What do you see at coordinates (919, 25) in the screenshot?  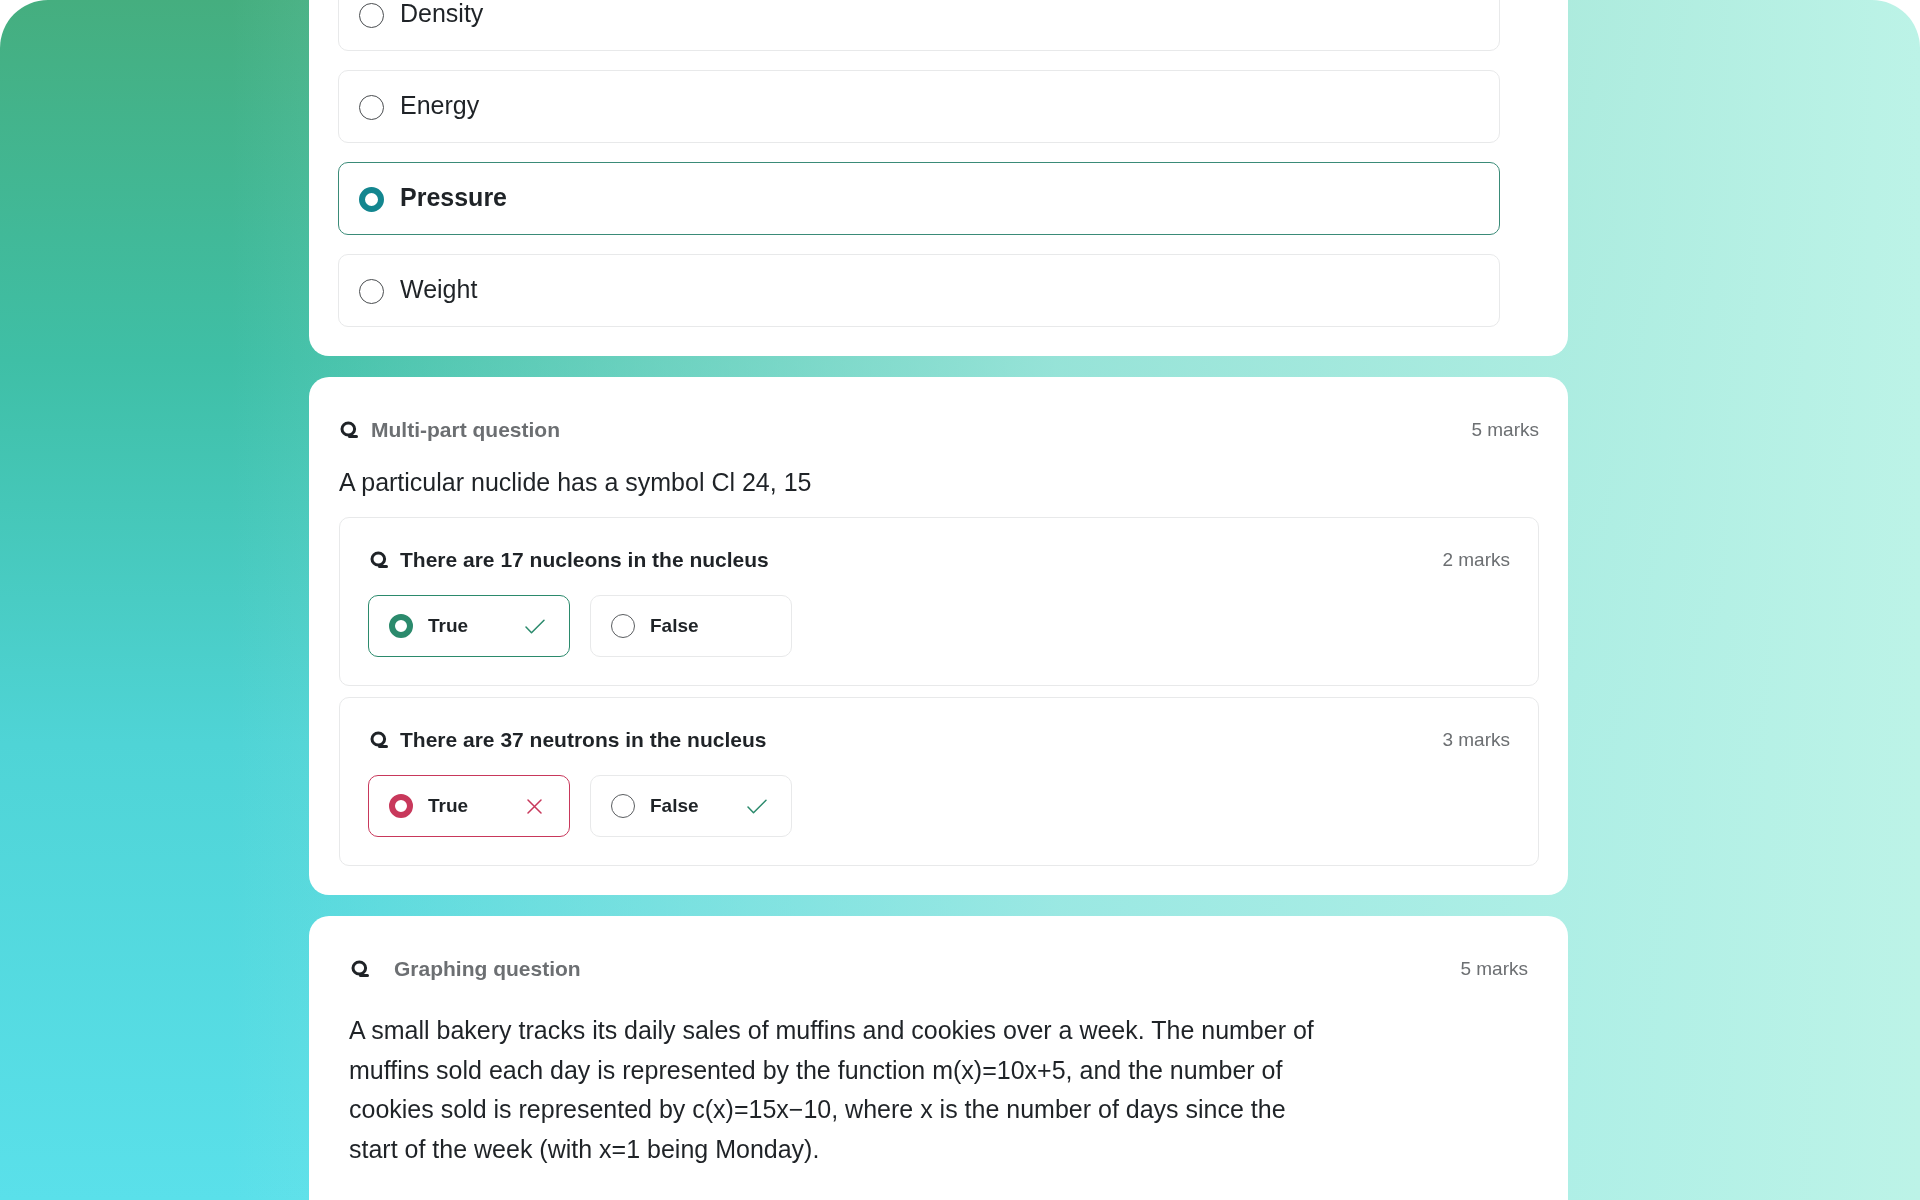 I see `answer-option: Density` at bounding box center [919, 25].